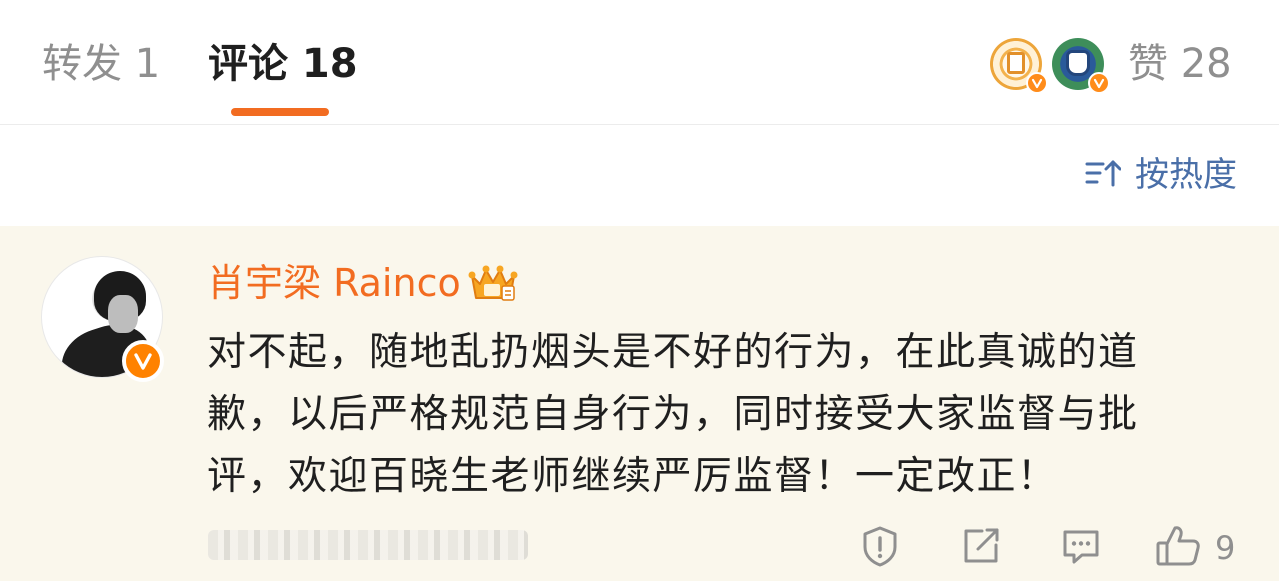 The height and width of the screenshot is (581, 1279). Describe the element at coordinates (283, 64) in the screenshot. I see `tab-comments: 评论 18` at that location.